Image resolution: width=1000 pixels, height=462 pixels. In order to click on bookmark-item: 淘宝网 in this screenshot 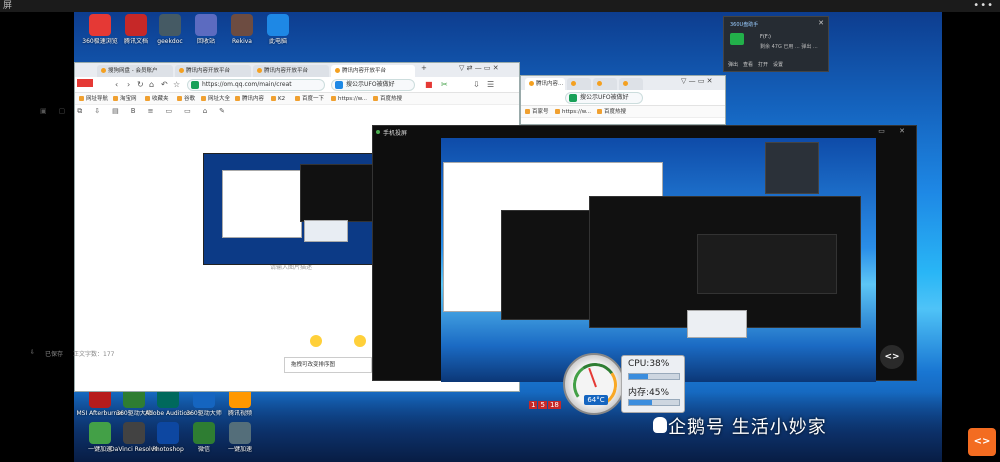, I will do `click(125, 99)`.